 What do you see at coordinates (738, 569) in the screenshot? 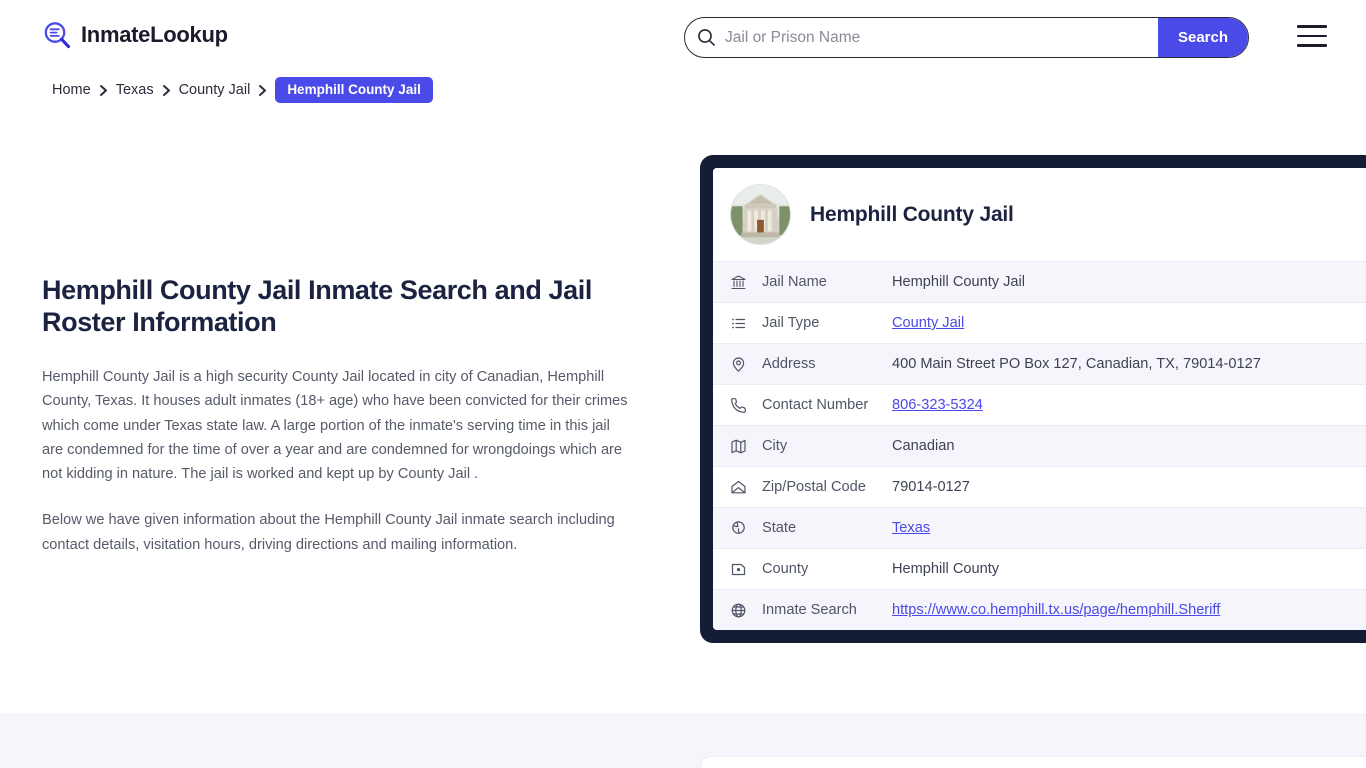
I see `county-map-icon` at bounding box center [738, 569].